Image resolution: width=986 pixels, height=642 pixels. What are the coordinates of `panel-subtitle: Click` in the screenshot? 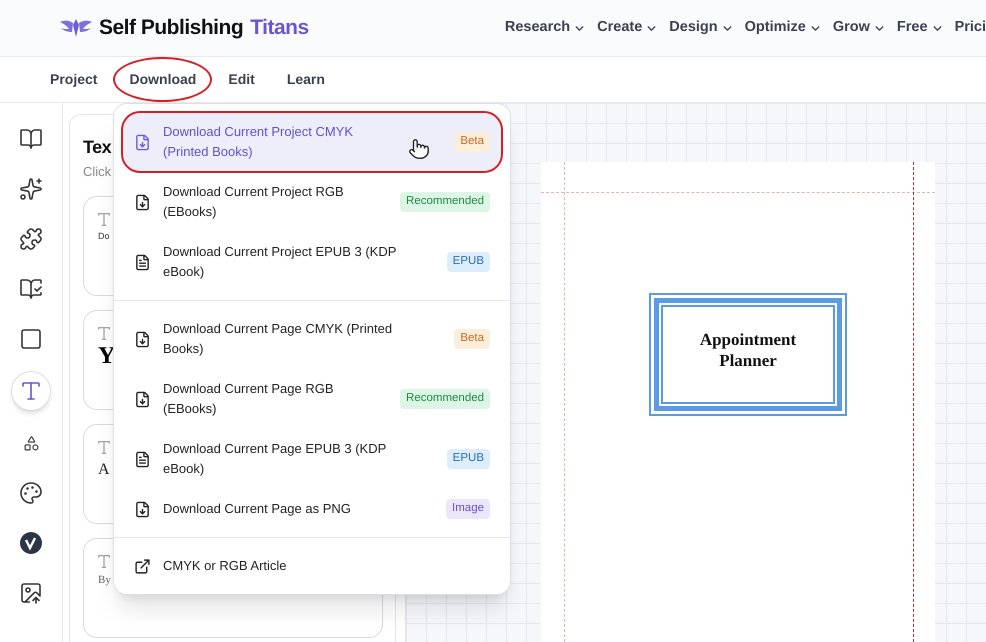 It's located at (97, 172).